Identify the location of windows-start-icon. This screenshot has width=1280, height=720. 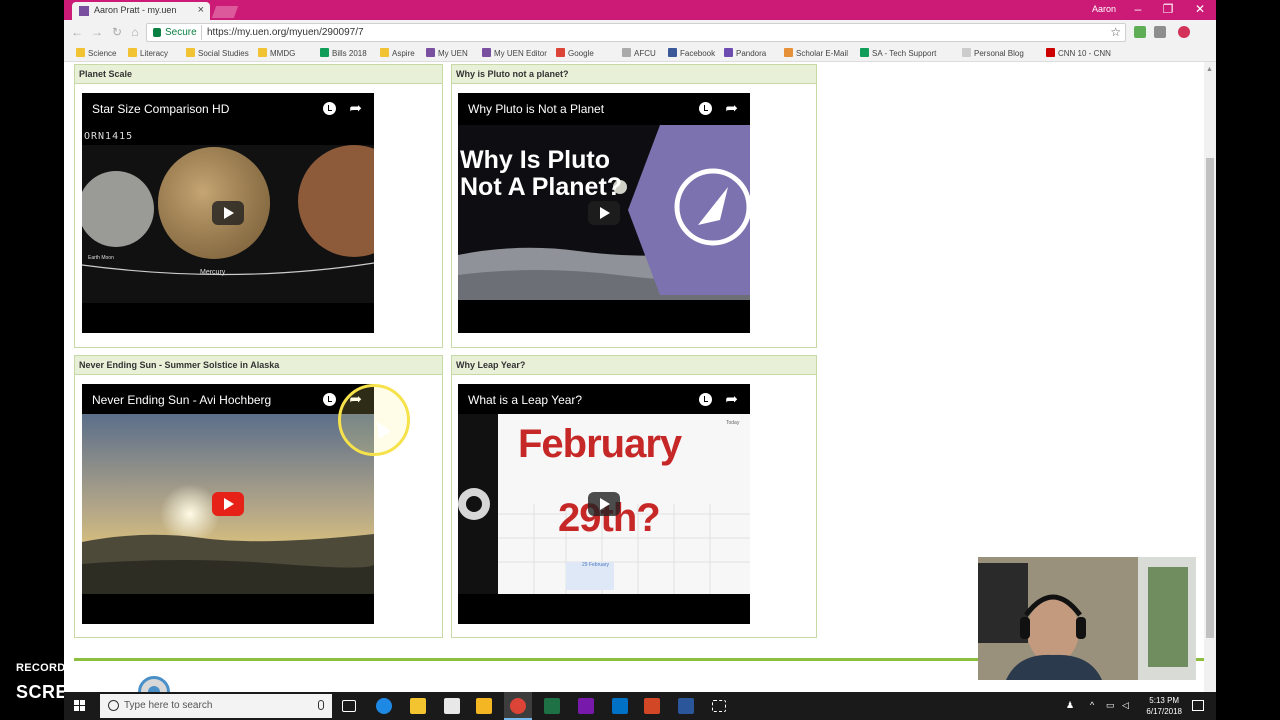
(80, 706).